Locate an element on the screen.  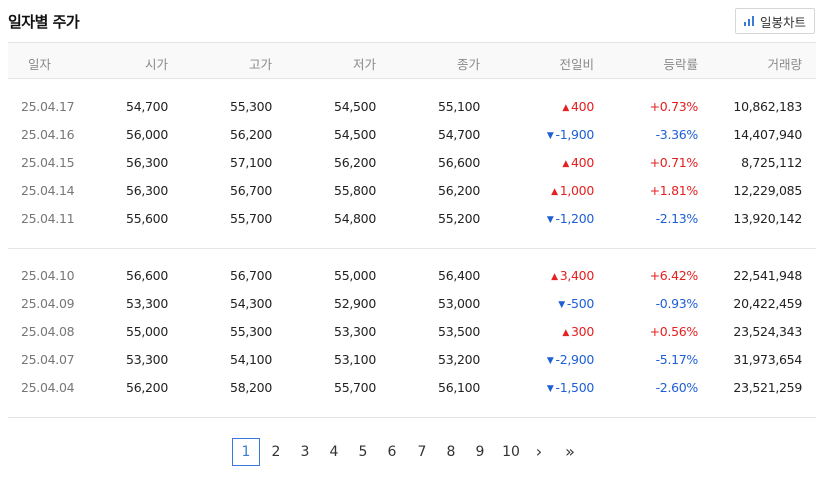
cell-rate: -0.93% is located at coordinates (677, 303).